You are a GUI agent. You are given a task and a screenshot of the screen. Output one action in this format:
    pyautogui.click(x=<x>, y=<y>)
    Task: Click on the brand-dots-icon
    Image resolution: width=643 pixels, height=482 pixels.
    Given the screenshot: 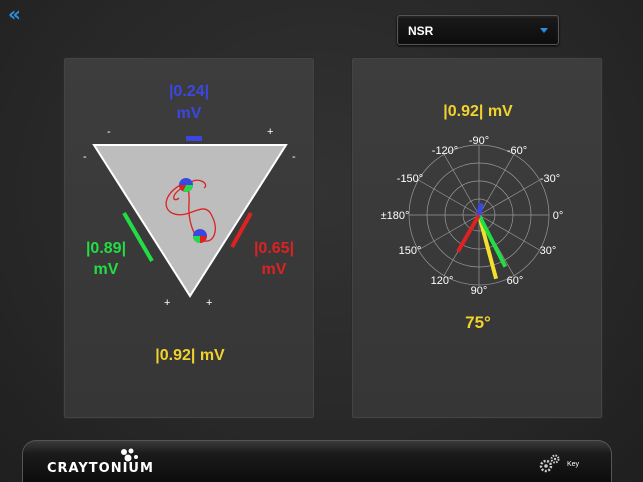 What is the action you would take?
    pyautogui.click(x=129, y=455)
    